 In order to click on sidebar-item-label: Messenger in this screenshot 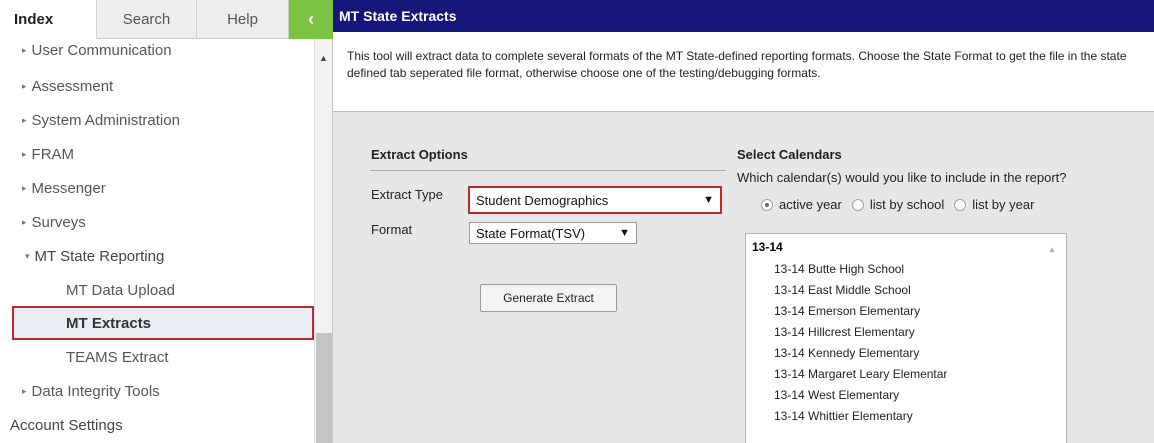, I will do `click(68, 188)`.